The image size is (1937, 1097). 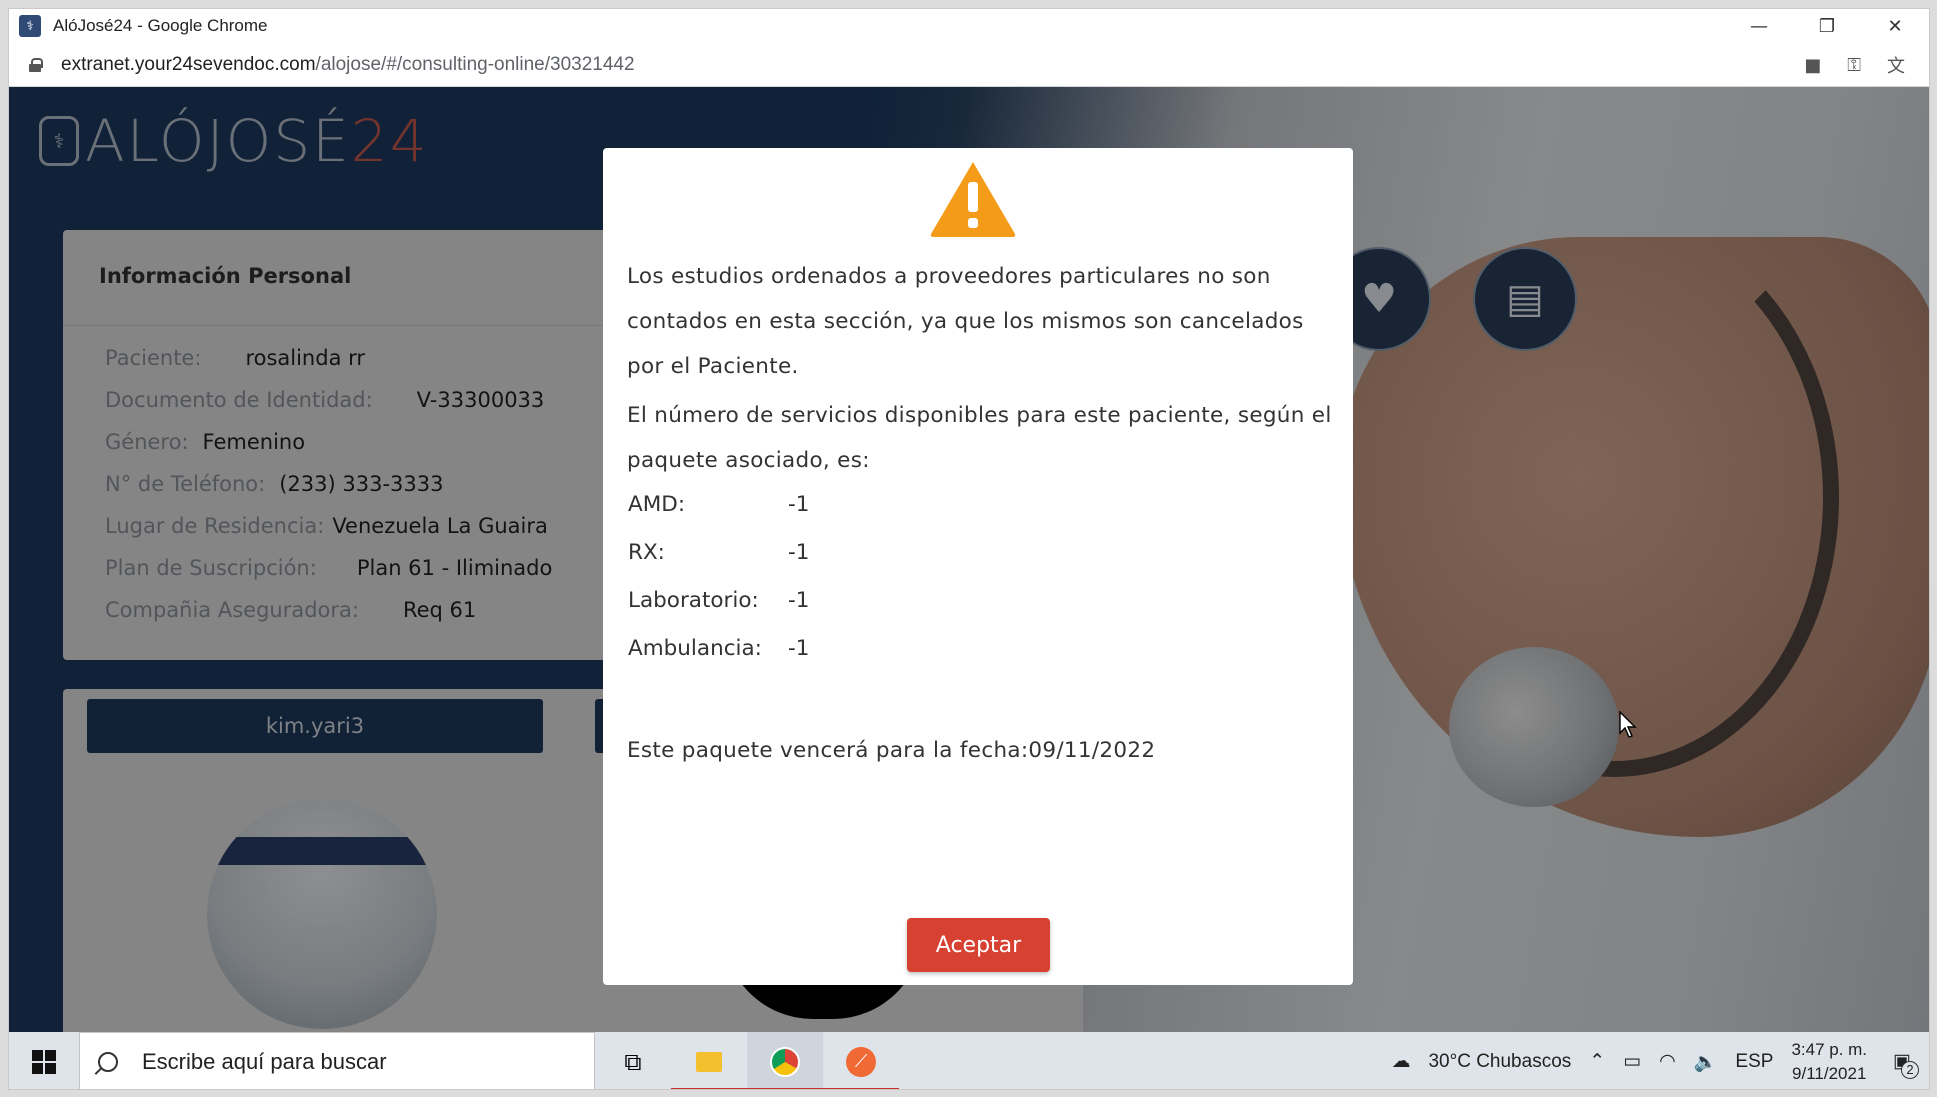 What do you see at coordinates (973, 199) in the screenshot?
I see `warning-icon` at bounding box center [973, 199].